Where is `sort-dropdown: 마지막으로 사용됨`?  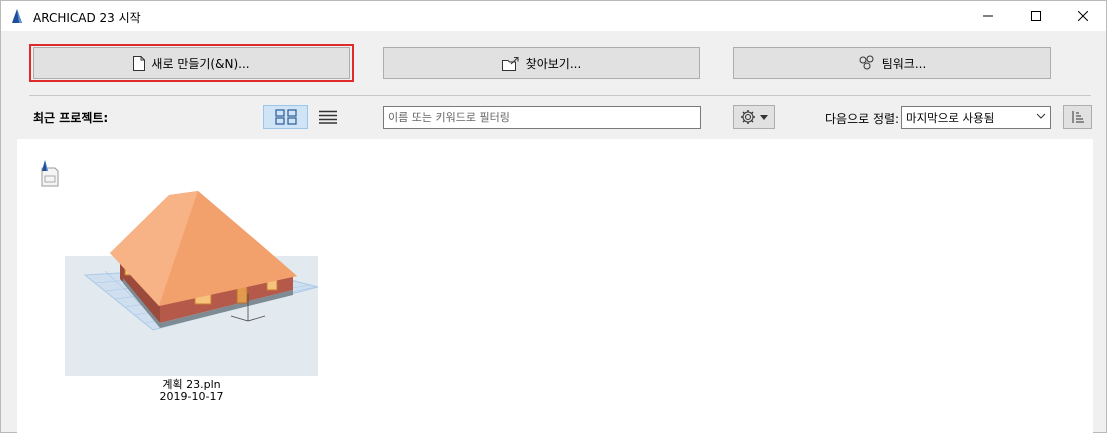 sort-dropdown: 마지막으로 사용됨 is located at coordinates (976, 117).